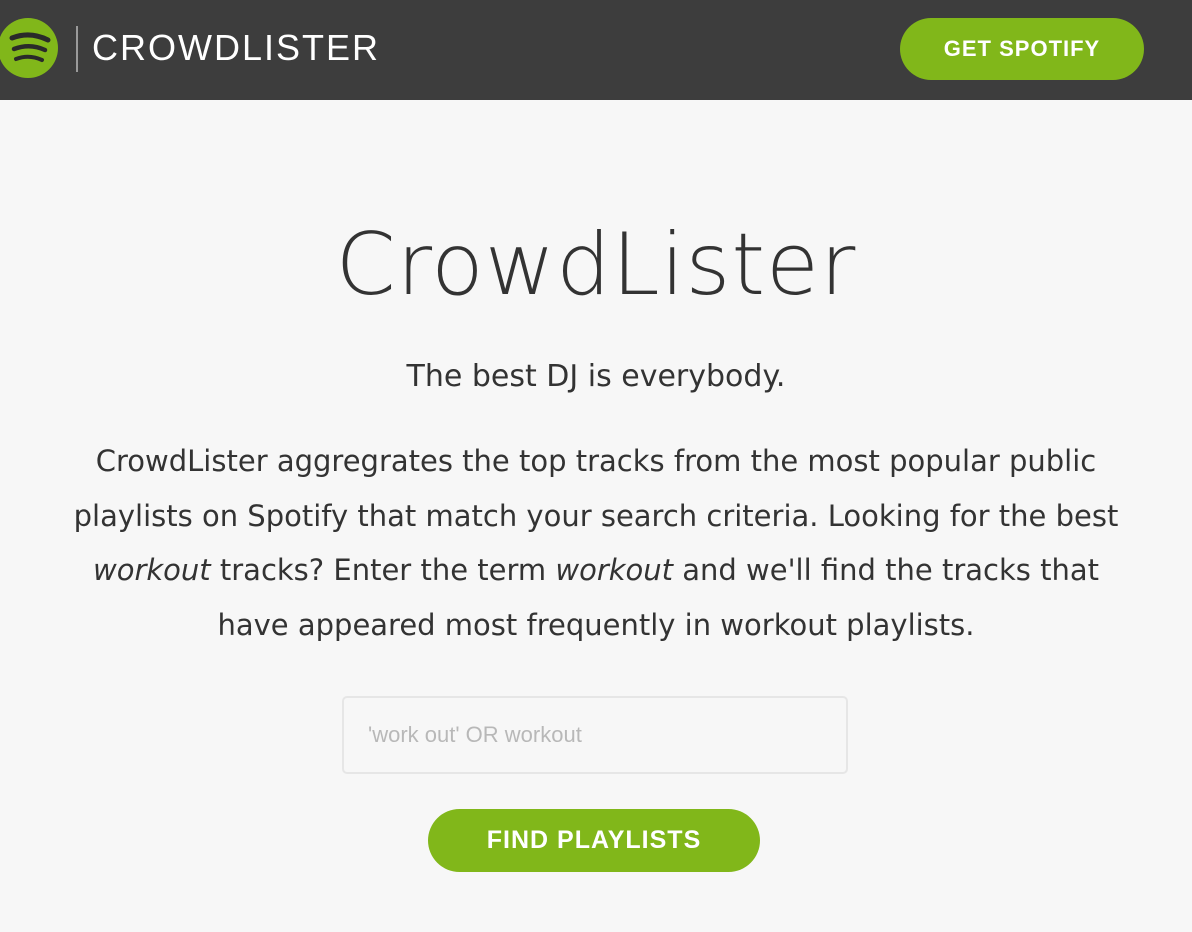 The width and height of the screenshot is (1192, 932). I want to click on page-title: CrowdLister, so click(596, 265).